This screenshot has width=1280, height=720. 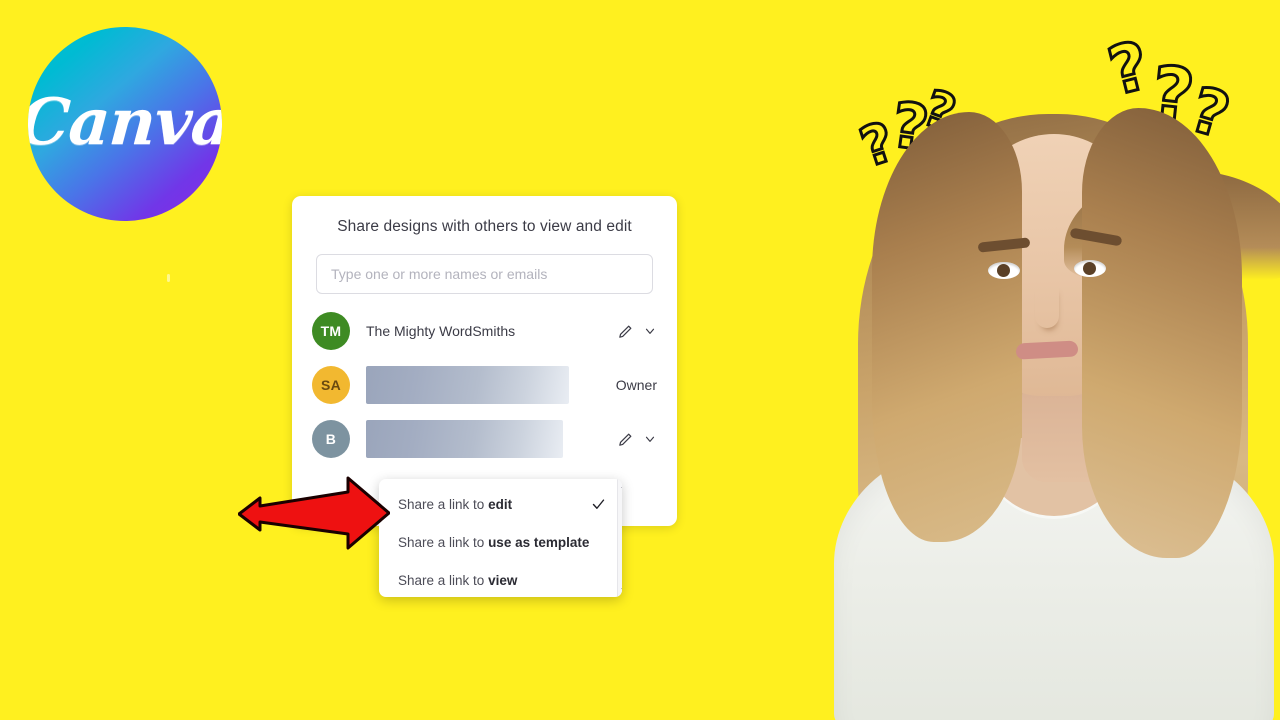 I want to click on role-label: Owner, so click(x=636, y=385).